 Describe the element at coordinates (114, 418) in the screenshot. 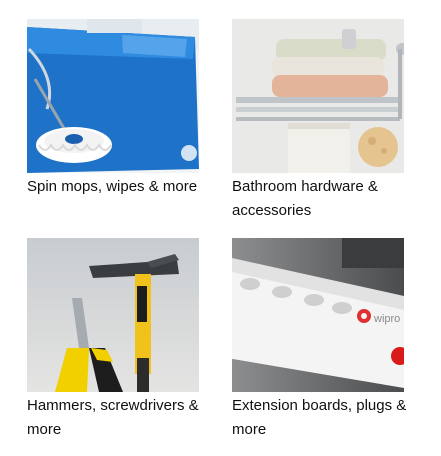

I see `category-label: Hammers, screwdrivers & more` at that location.